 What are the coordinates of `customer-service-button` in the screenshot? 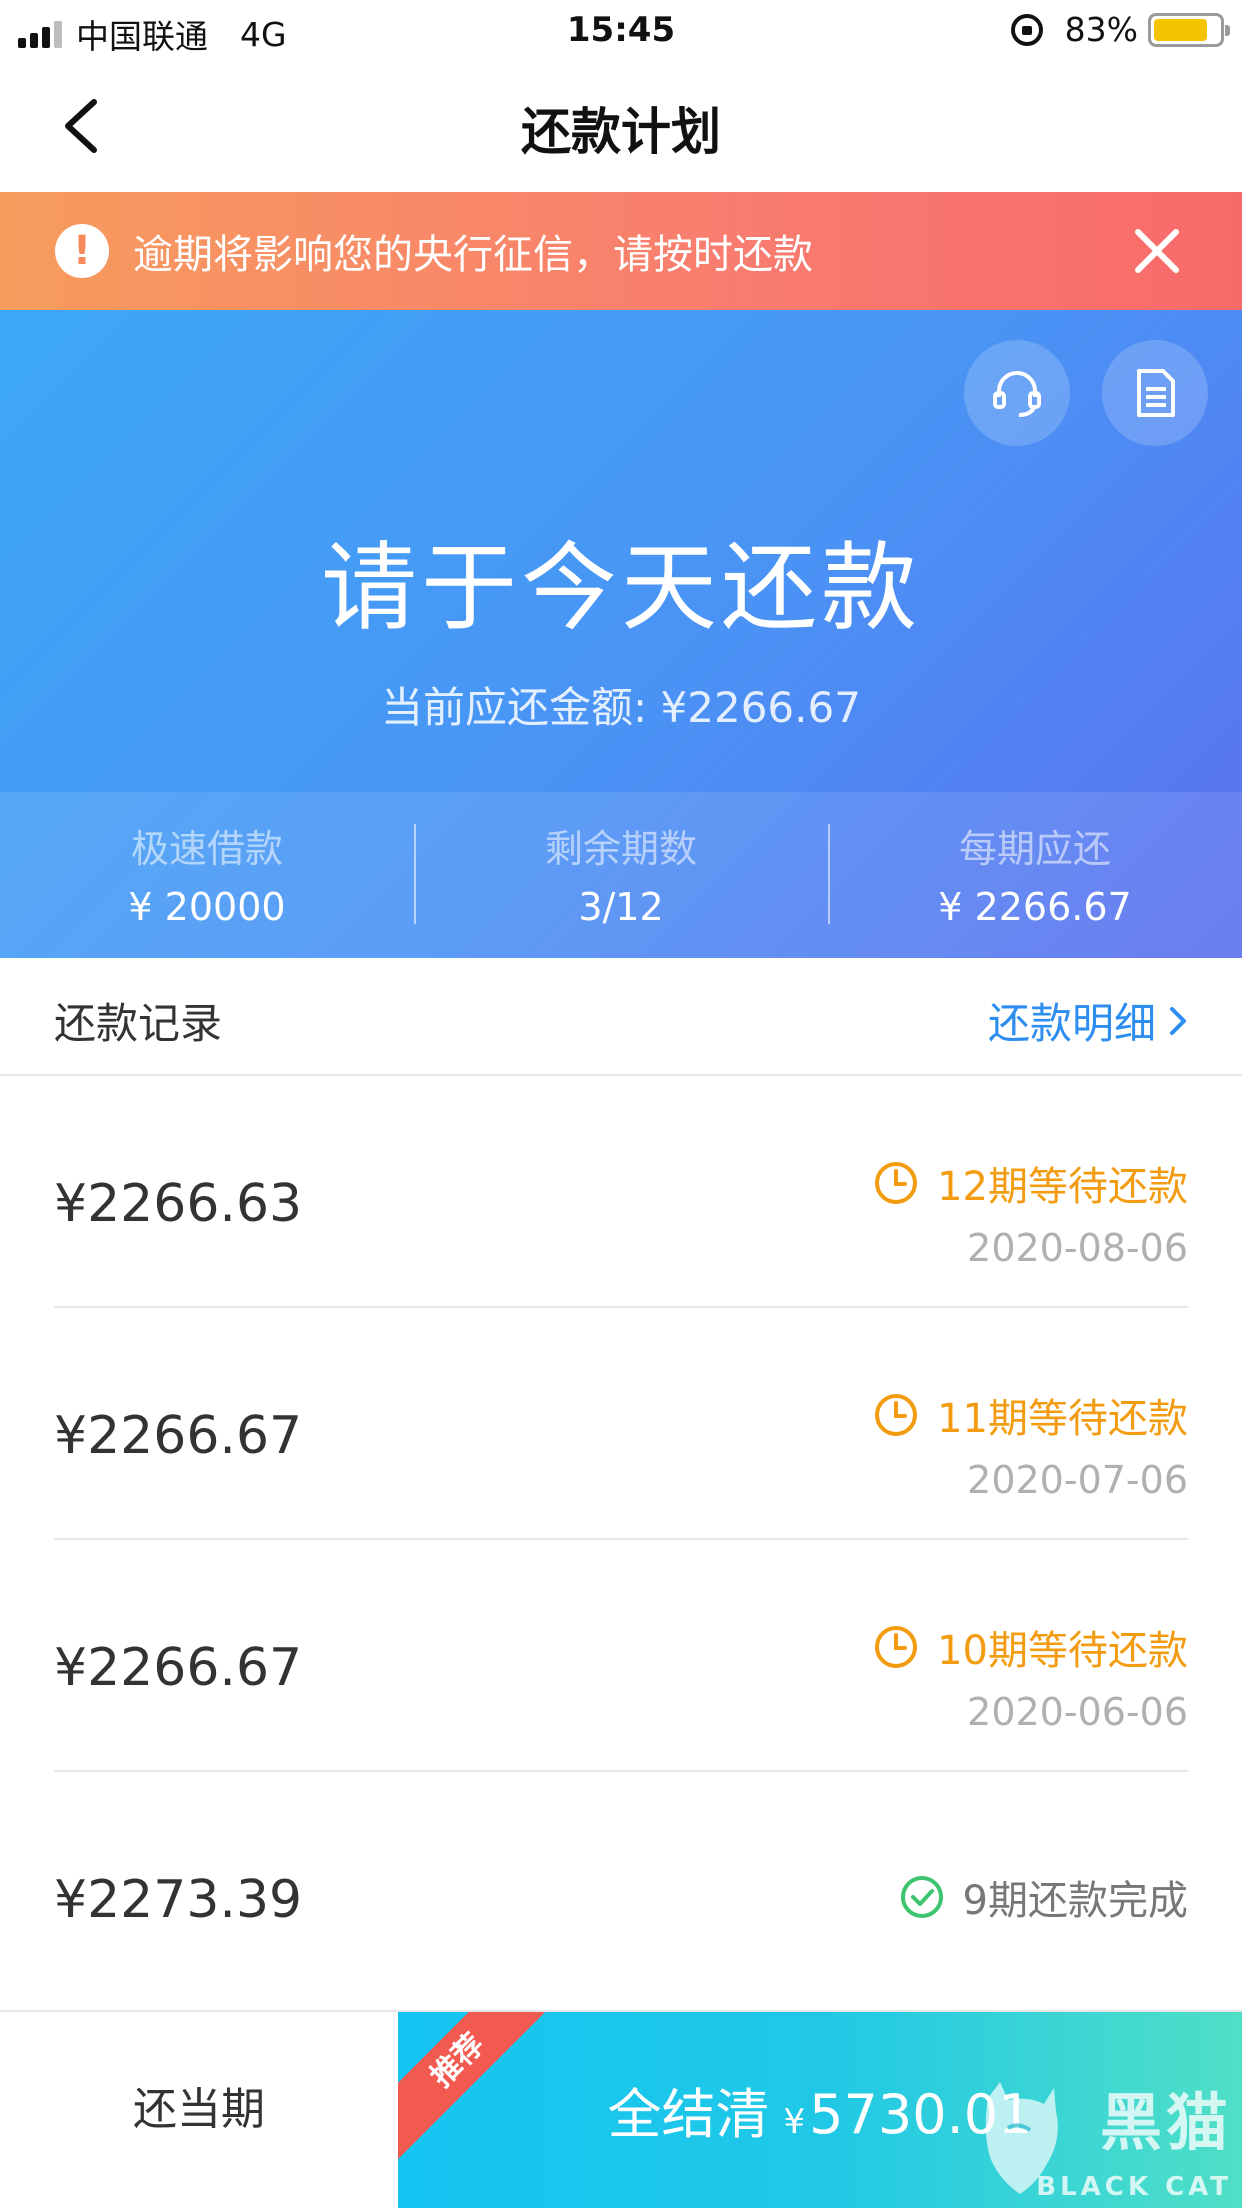 It's located at (1017, 393).